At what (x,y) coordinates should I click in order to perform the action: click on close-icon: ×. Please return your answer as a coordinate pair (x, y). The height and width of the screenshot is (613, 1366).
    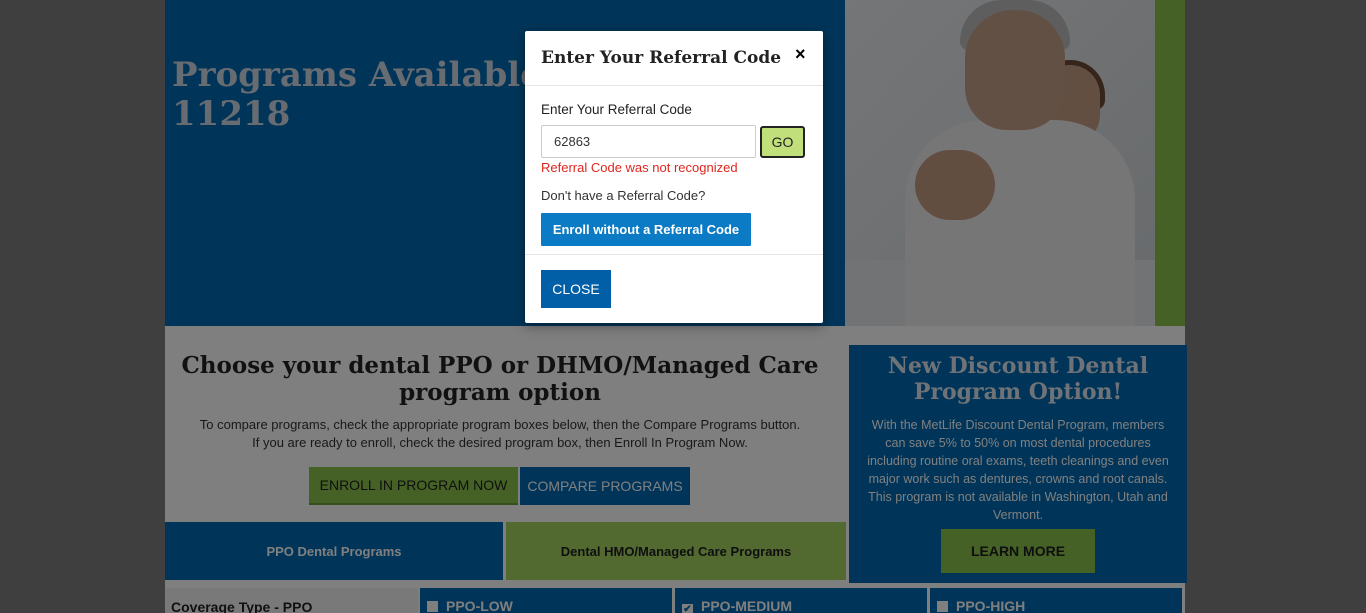
    Looking at the image, I should click on (800, 54).